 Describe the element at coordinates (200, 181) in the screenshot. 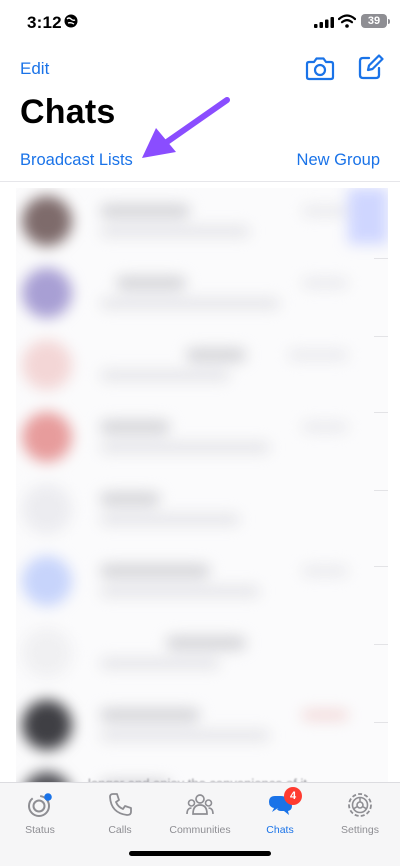

I see `header-divider` at that location.